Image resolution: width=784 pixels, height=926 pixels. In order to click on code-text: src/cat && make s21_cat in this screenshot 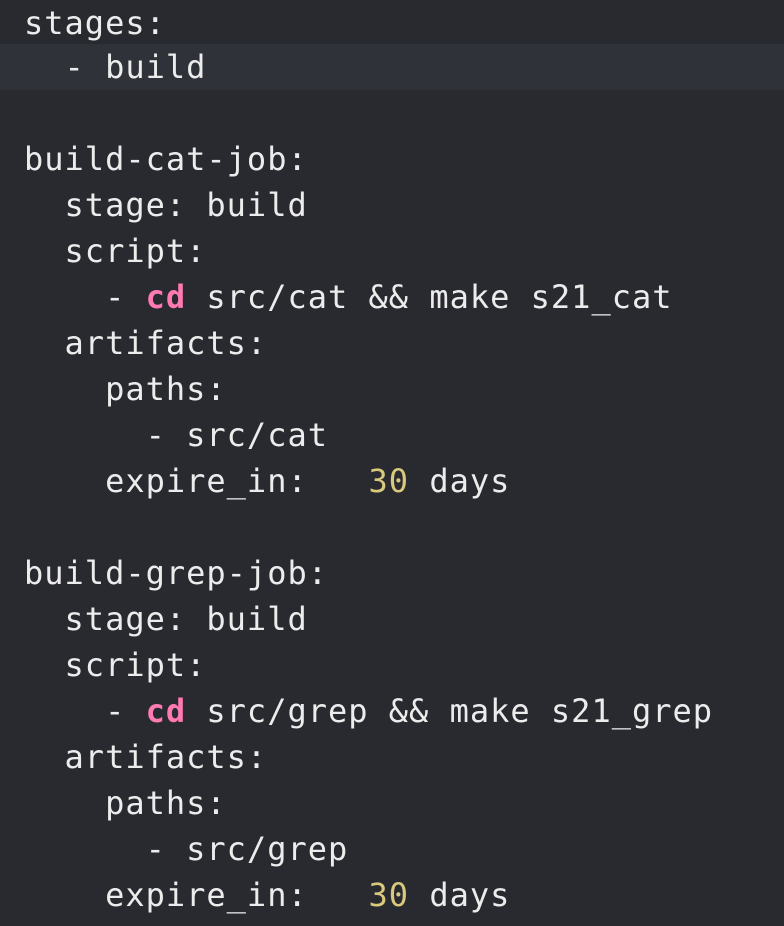, I will do `click(429, 297)`.